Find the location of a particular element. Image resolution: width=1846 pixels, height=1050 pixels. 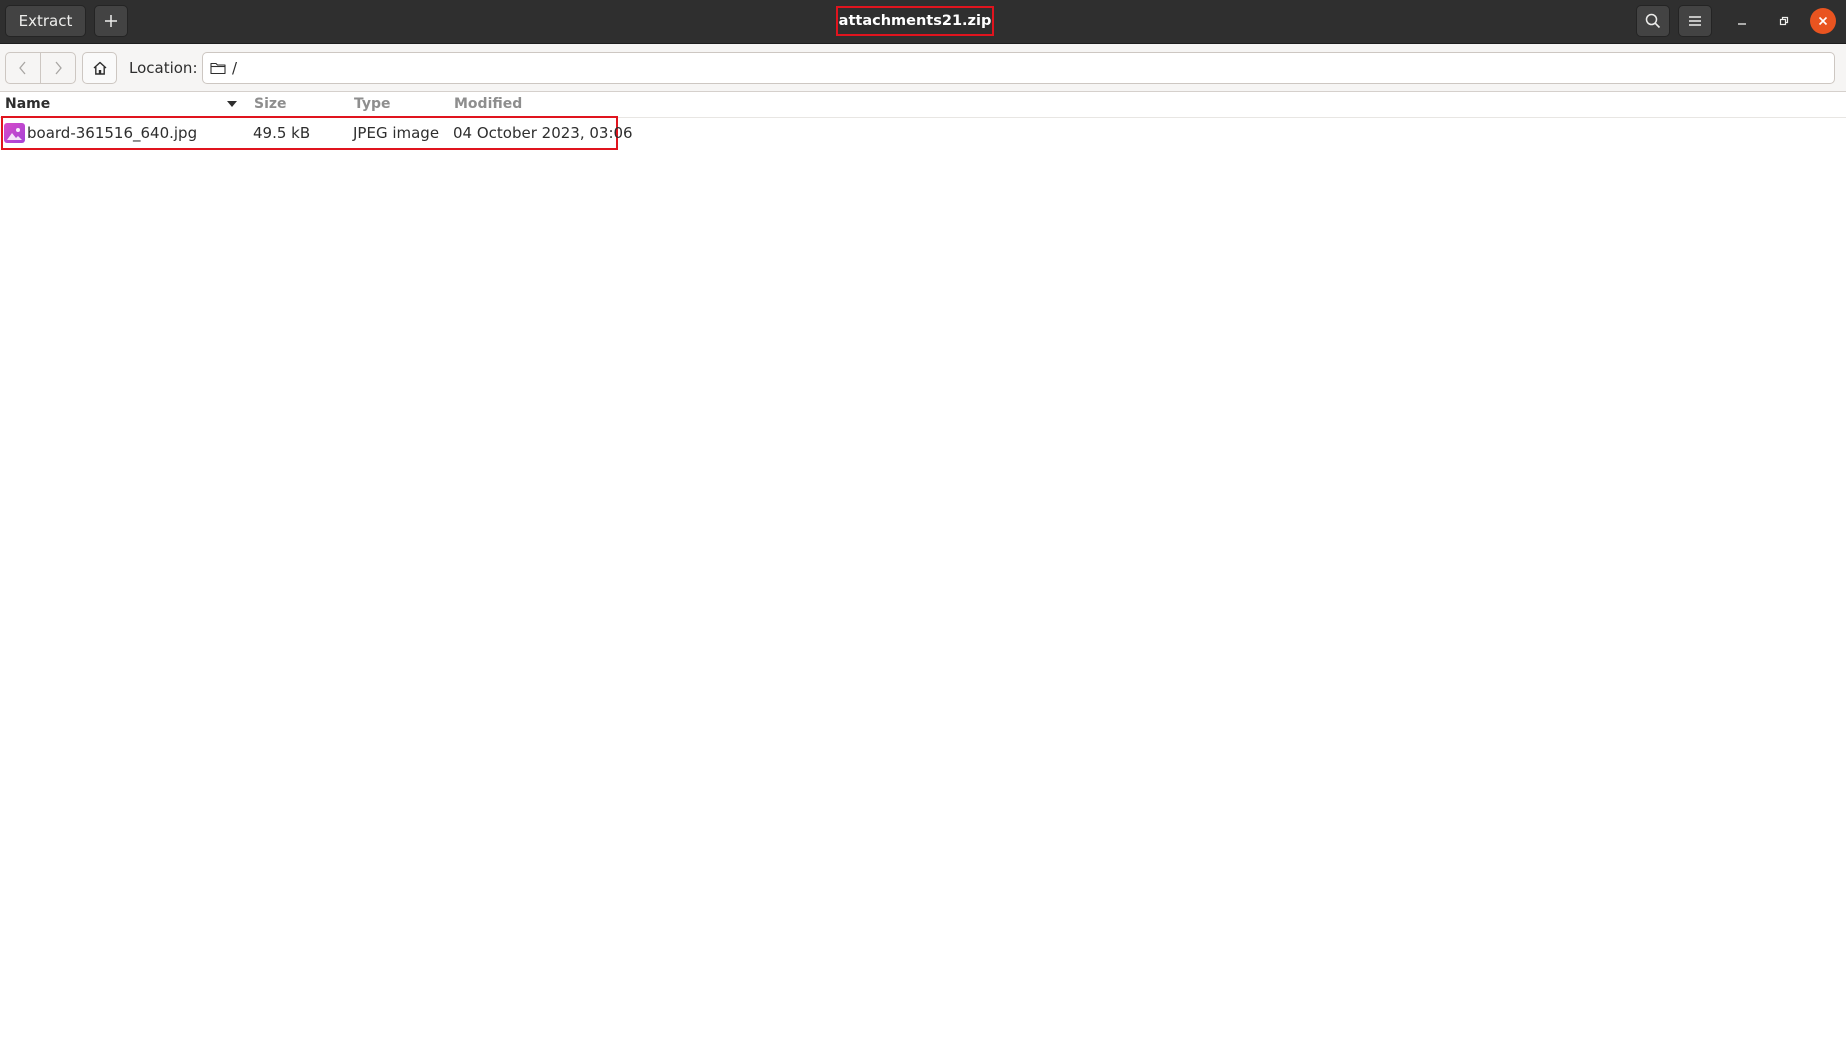

location-path: / is located at coordinates (235, 68).